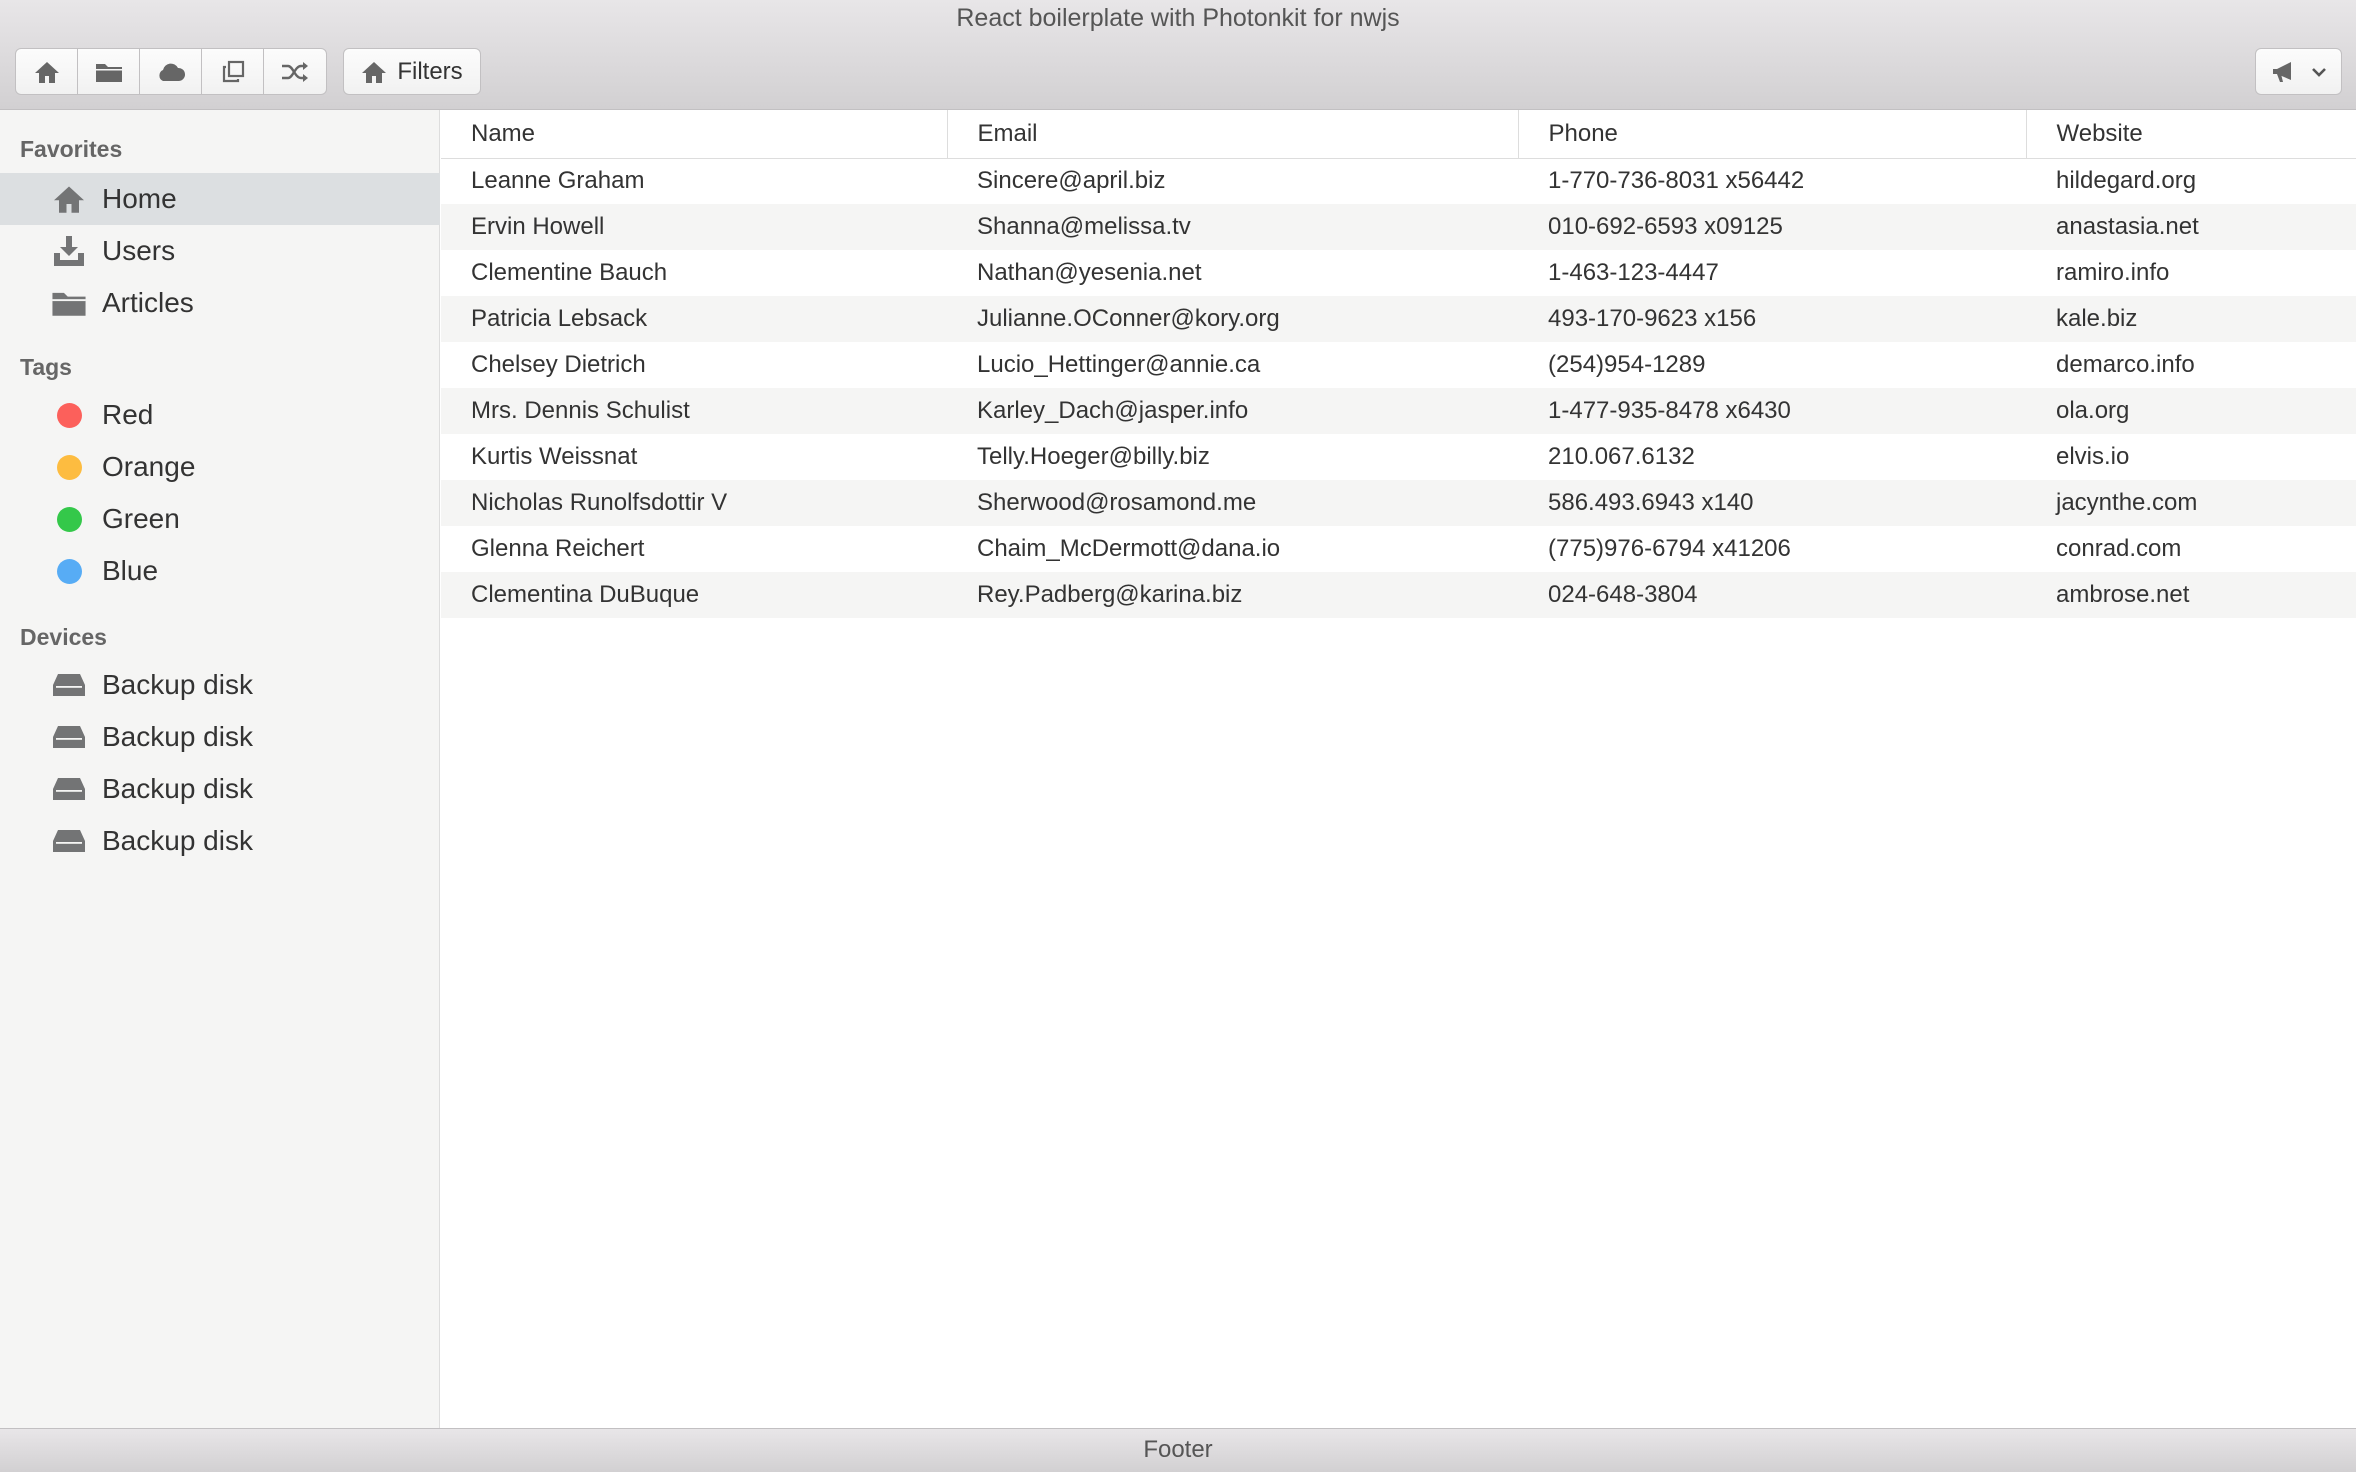 The height and width of the screenshot is (1472, 2356). Describe the element at coordinates (46, 367) in the screenshot. I see `tags-heading: Tags` at that location.